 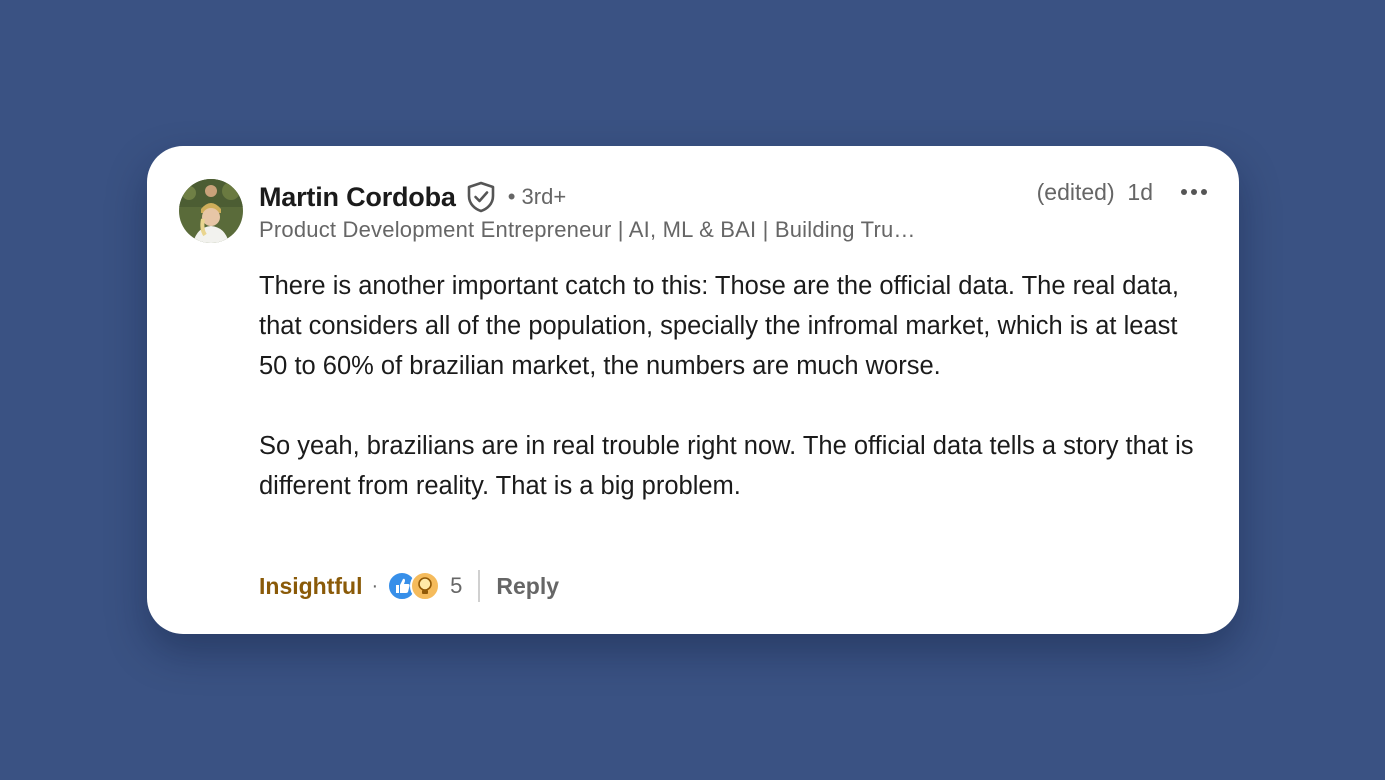 I want to click on comment-actions: Insightful · 5 Reply, so click(x=409, y=586).